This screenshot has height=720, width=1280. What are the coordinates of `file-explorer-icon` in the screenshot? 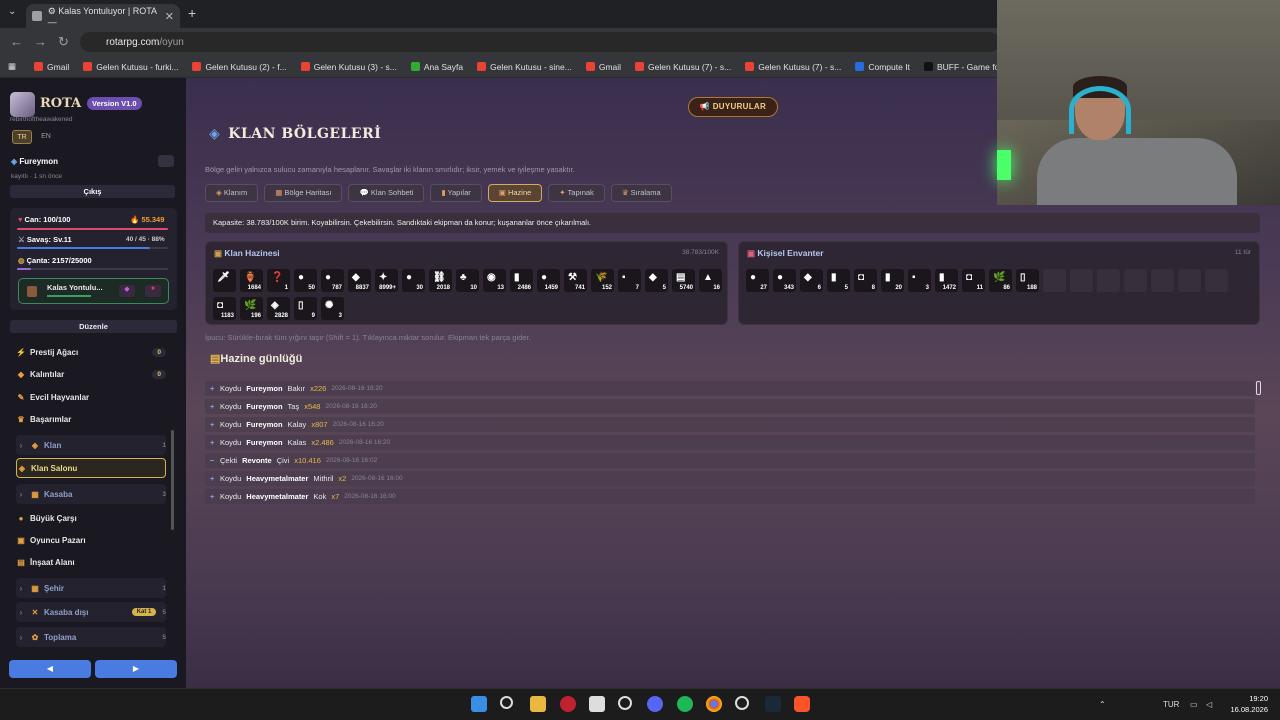 It's located at (538, 704).